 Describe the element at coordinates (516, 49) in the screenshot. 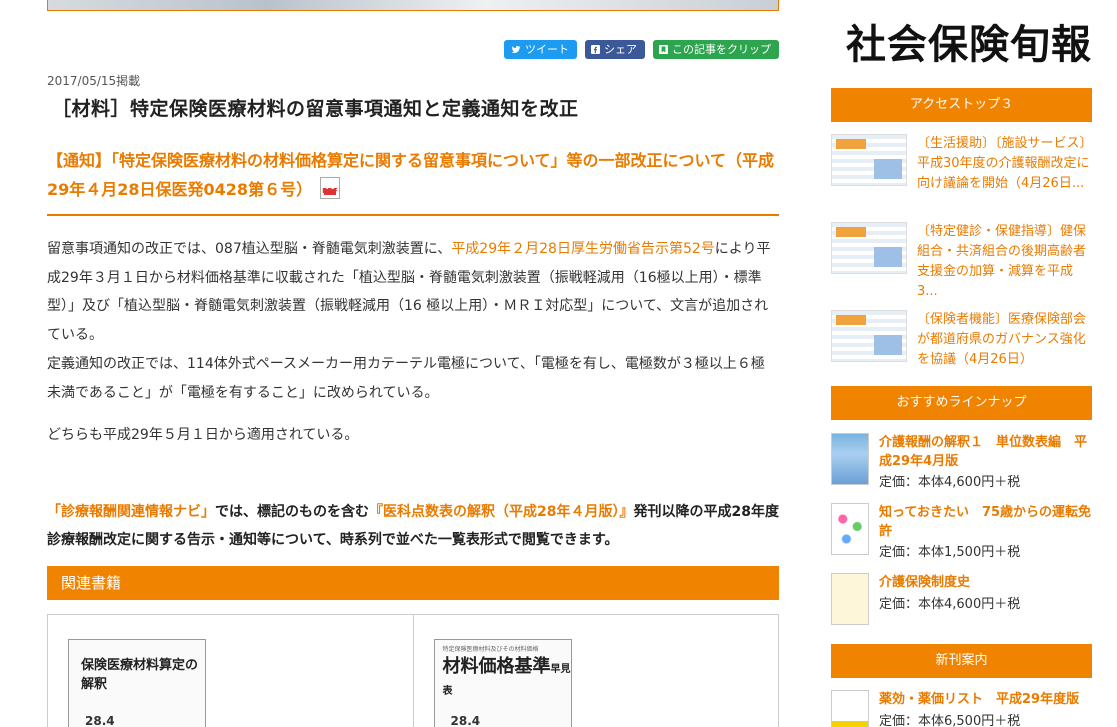

I see `twitter-bird-icon` at that location.